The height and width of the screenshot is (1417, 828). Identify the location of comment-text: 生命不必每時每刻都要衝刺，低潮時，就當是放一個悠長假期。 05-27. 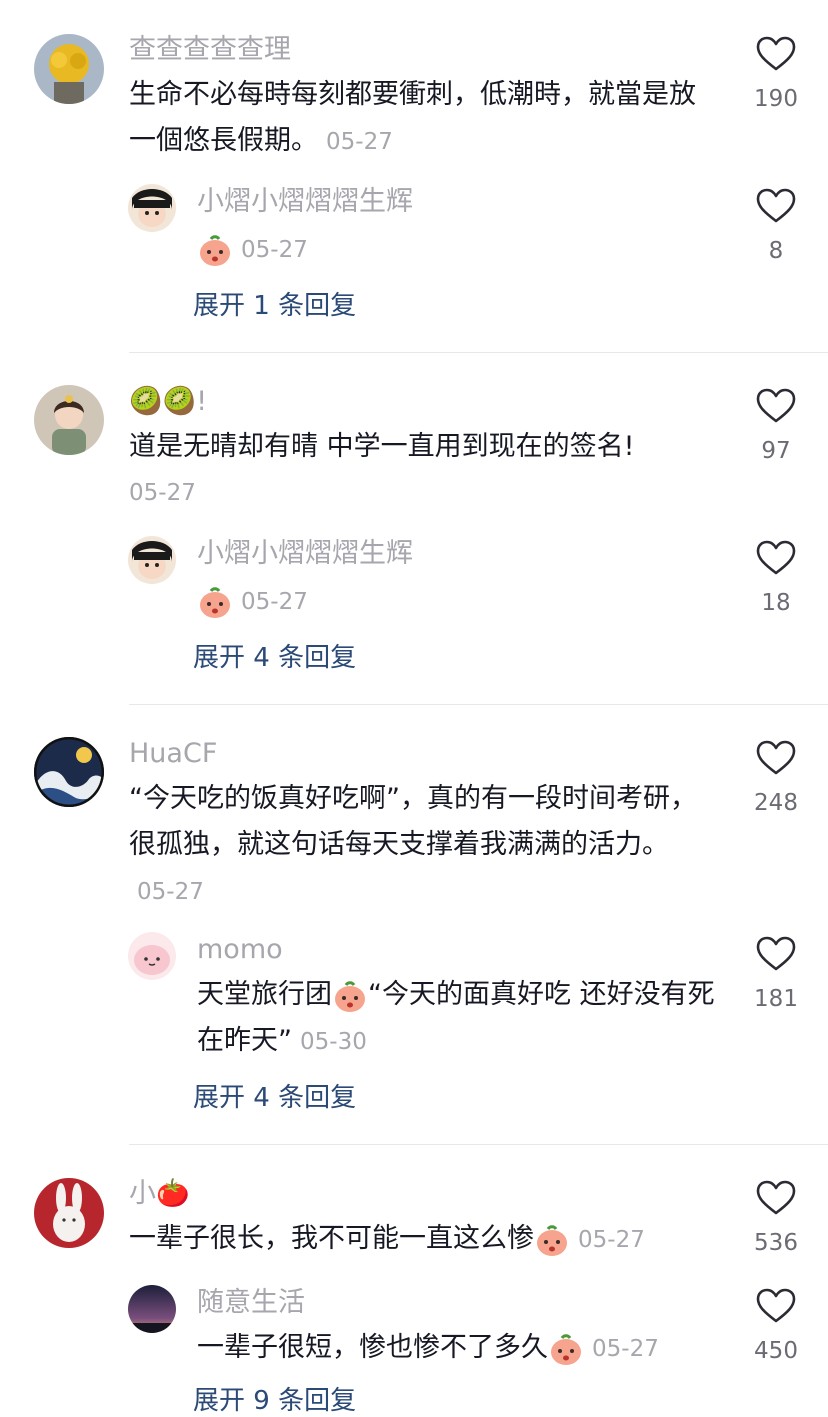
(424, 118).